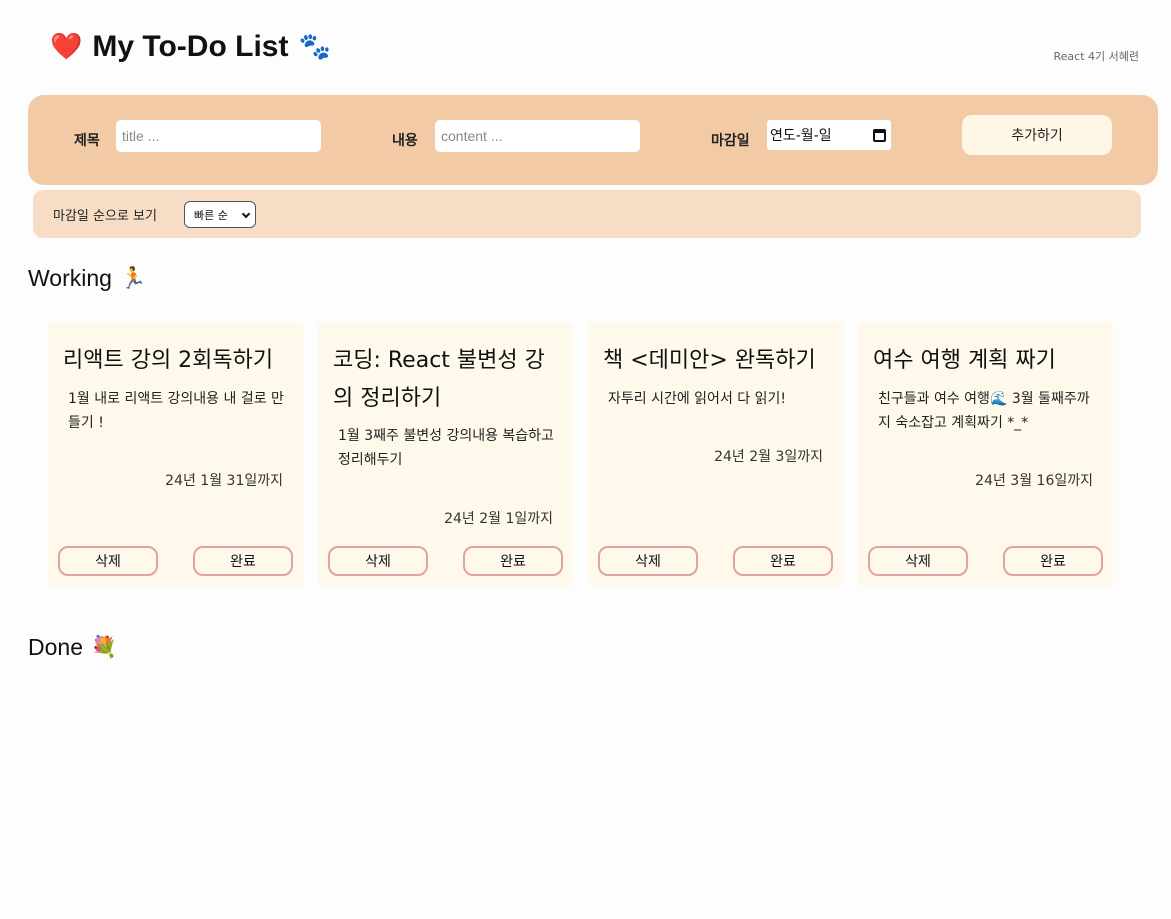 This screenshot has width=1171, height=919. Describe the element at coordinates (168, 360) in the screenshot. I see `card-title: 리액트 강의 2회독하기` at that location.